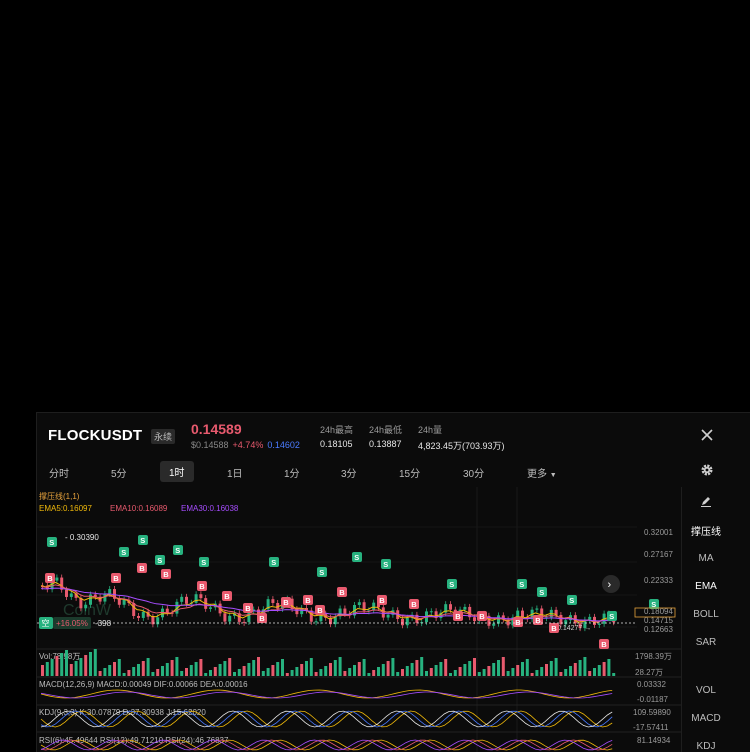  I want to click on last-price: 0.14589, so click(216, 429).